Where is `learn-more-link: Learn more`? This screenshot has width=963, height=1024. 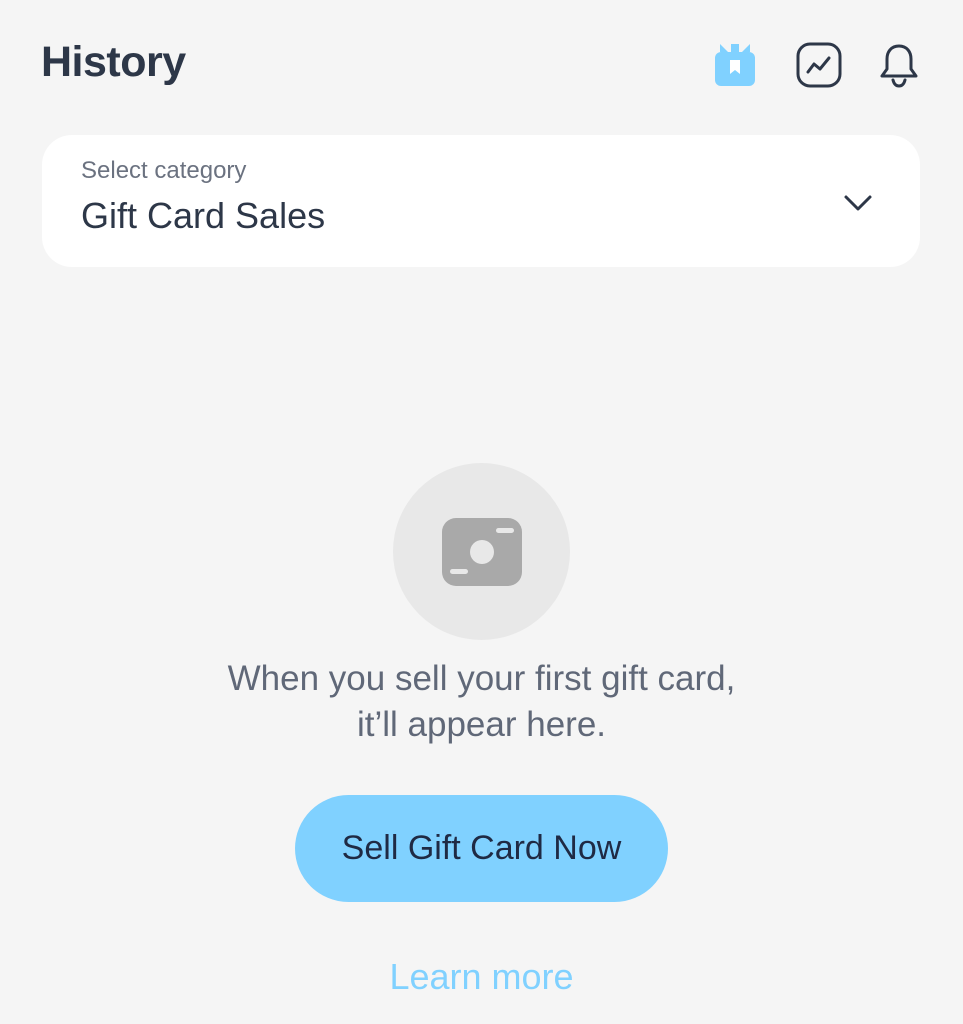
learn-more-link: Learn more is located at coordinates (481, 977).